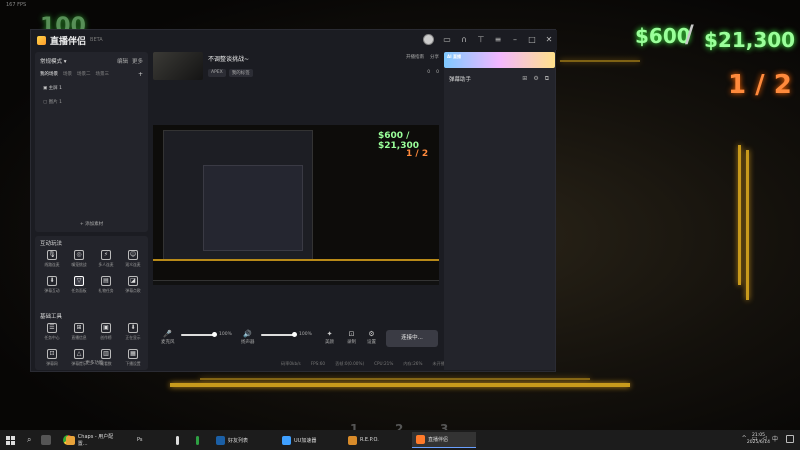 Image resolution: width=800 pixels, height=450 pixels. What do you see at coordinates (79, 255) in the screenshot?
I see `tool-icon: ◎` at bounding box center [79, 255].